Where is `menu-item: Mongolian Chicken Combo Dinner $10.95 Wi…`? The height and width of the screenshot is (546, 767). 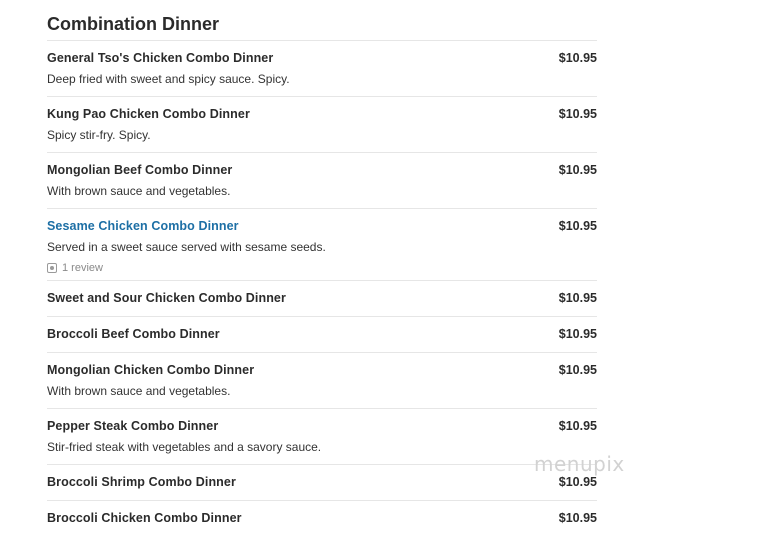 menu-item: Mongolian Chicken Combo Dinner $10.95 Wi… is located at coordinates (322, 380).